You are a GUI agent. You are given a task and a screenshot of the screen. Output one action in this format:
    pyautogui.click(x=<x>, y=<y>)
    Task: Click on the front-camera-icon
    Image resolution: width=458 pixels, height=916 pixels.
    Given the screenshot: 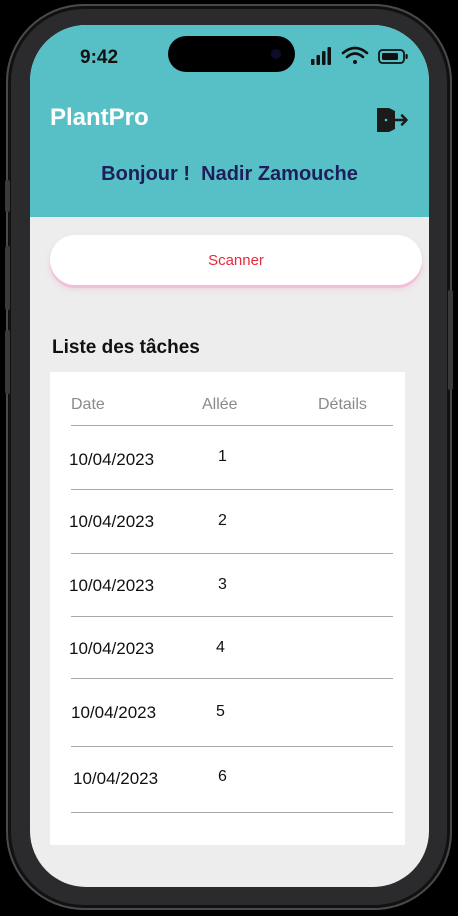 What is the action you would take?
    pyautogui.click(x=276, y=54)
    